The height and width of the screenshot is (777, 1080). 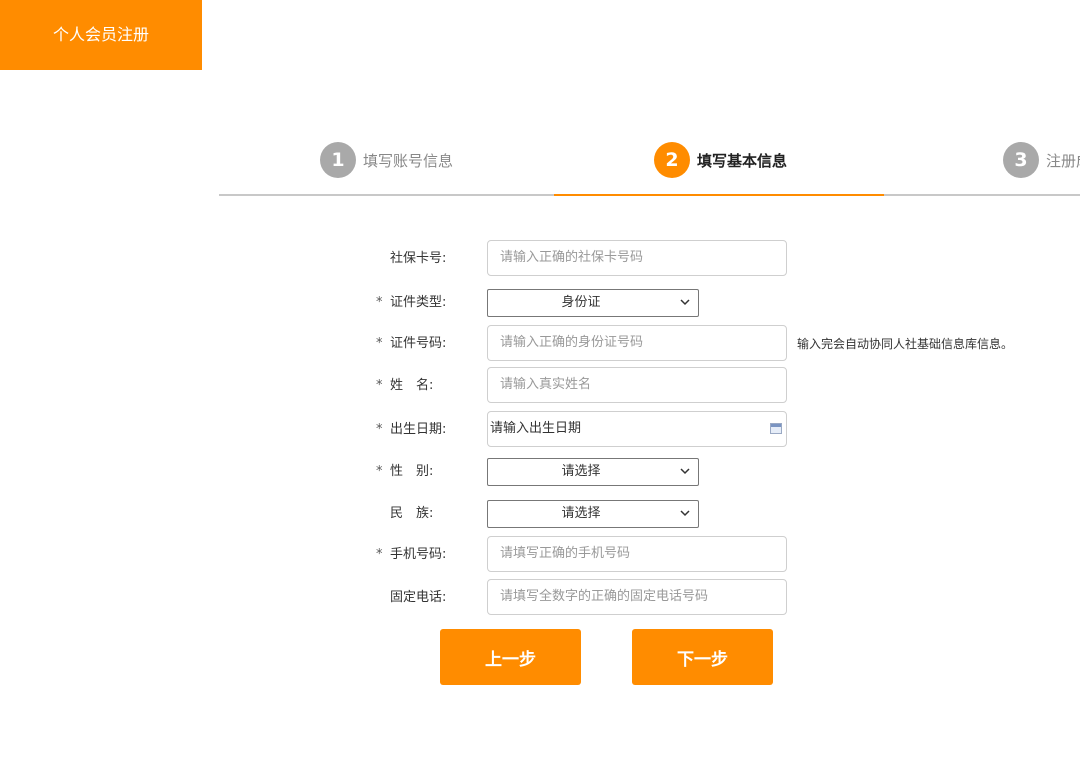 What do you see at coordinates (536, 428) in the screenshot?
I see `birthdate-placeholder: 请输入出生日期` at bounding box center [536, 428].